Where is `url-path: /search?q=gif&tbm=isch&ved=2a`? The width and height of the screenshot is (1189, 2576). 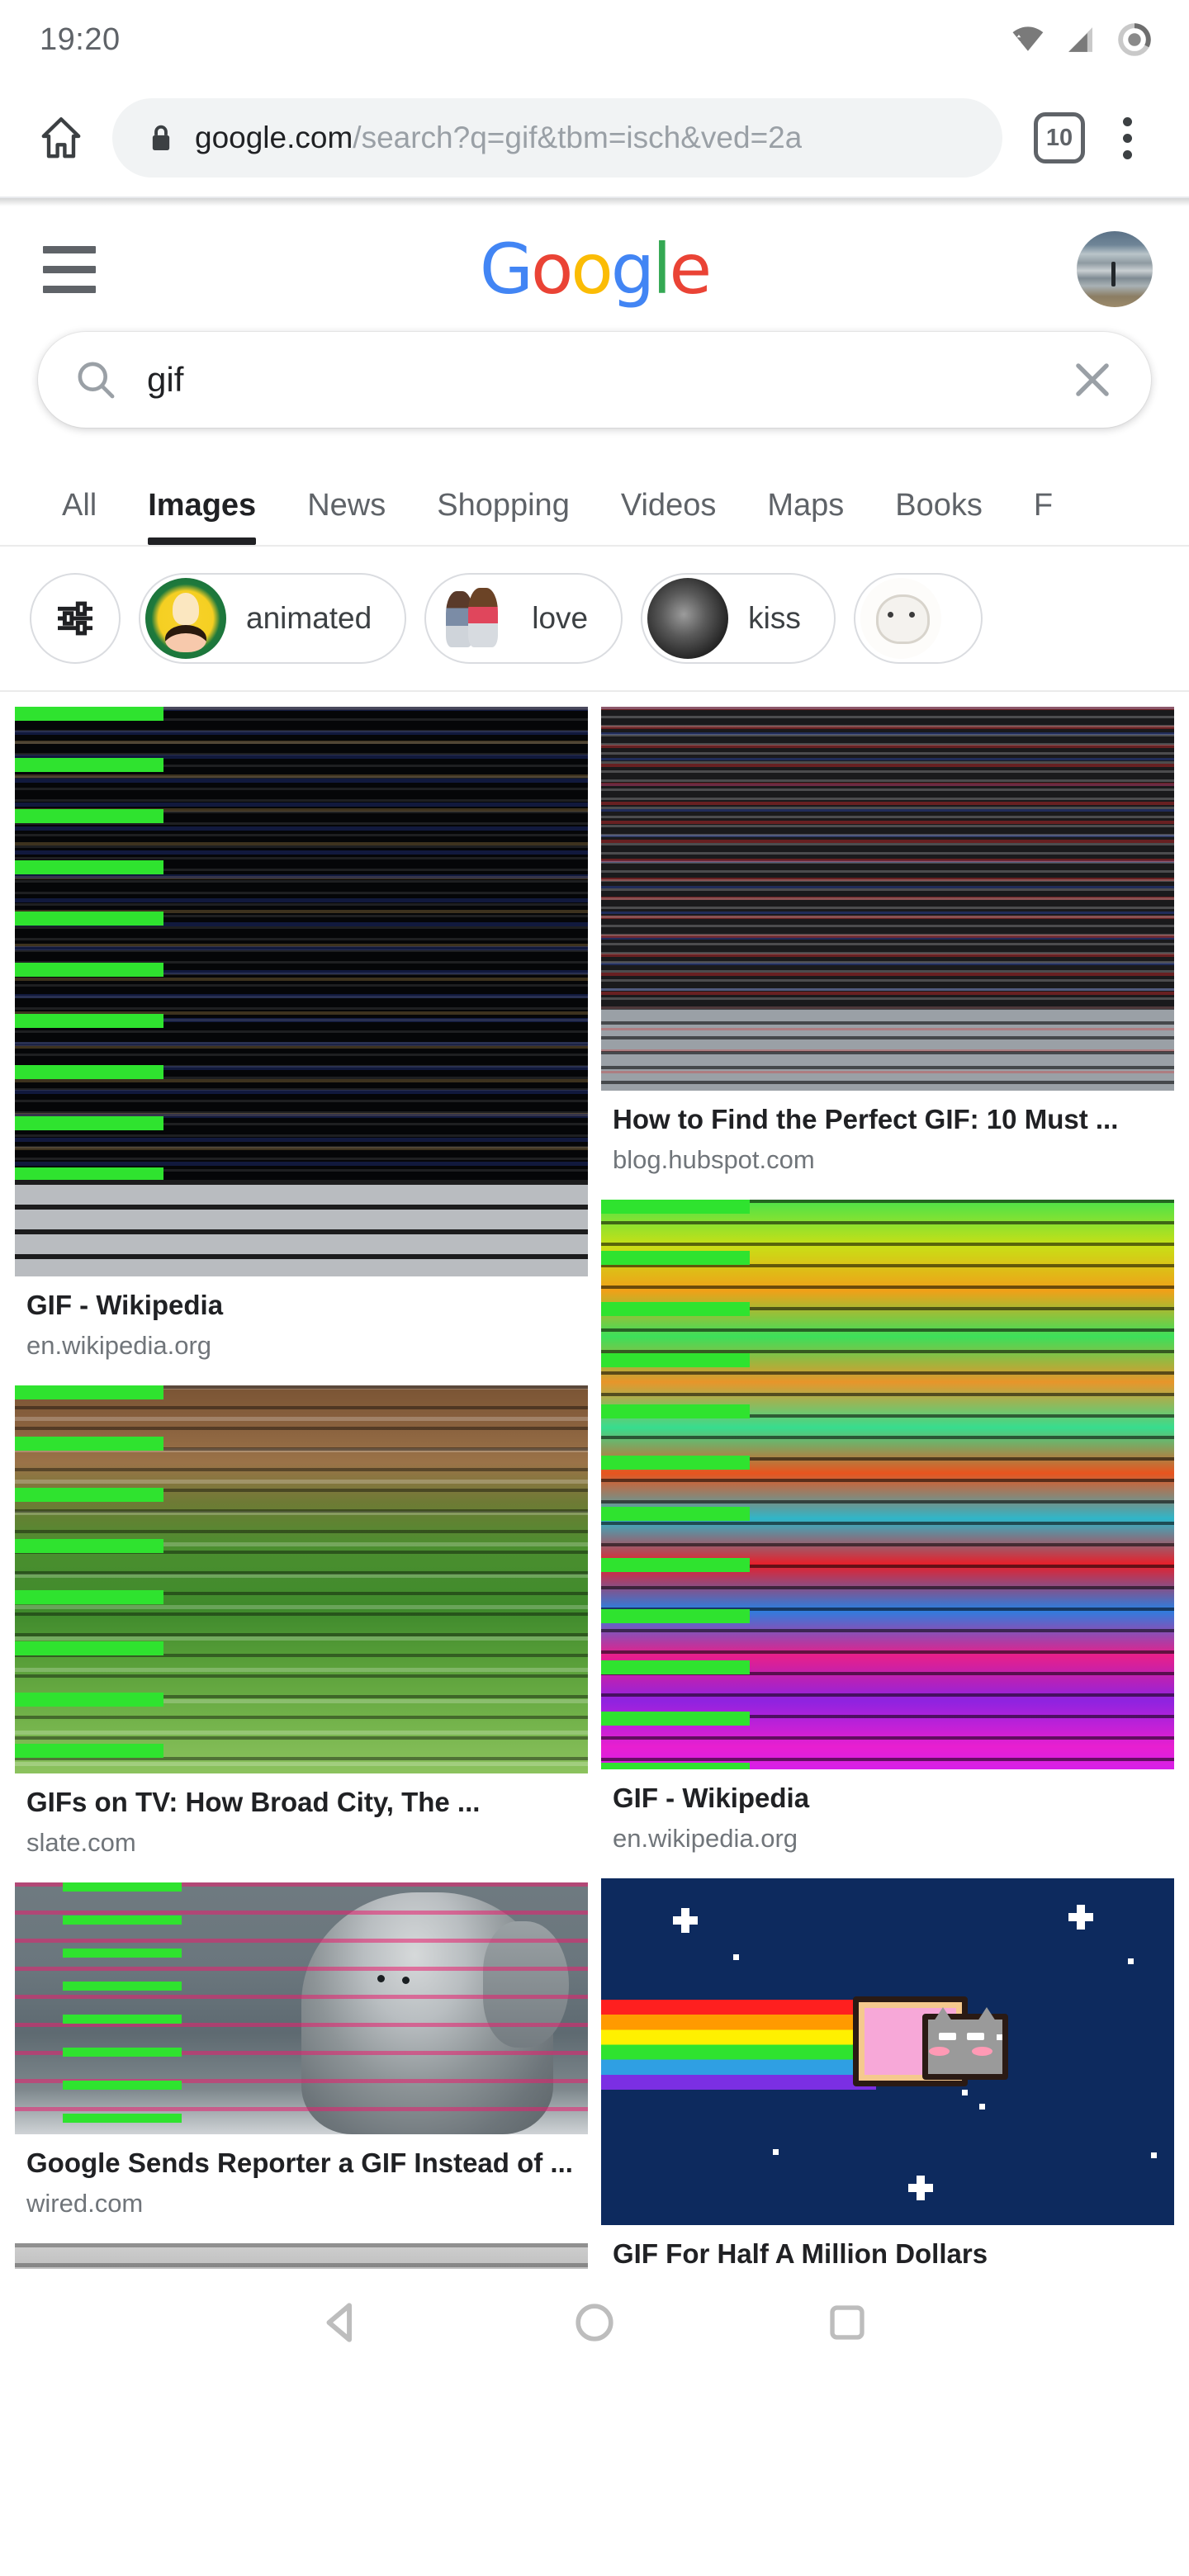 url-path: /search?q=gif&tbm=isch&ved=2a is located at coordinates (578, 137).